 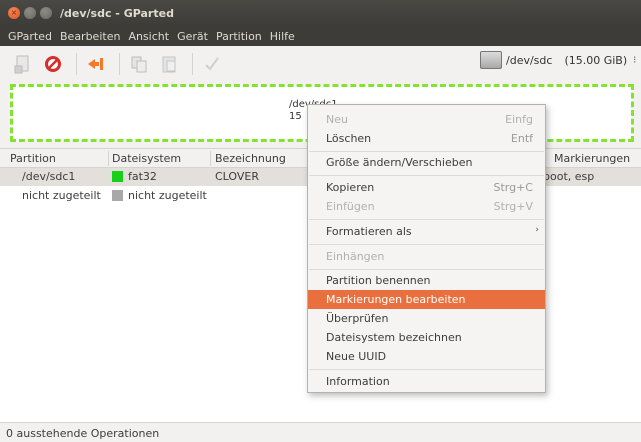 I want to click on menu-gparted: GParted, so click(x=30, y=36).